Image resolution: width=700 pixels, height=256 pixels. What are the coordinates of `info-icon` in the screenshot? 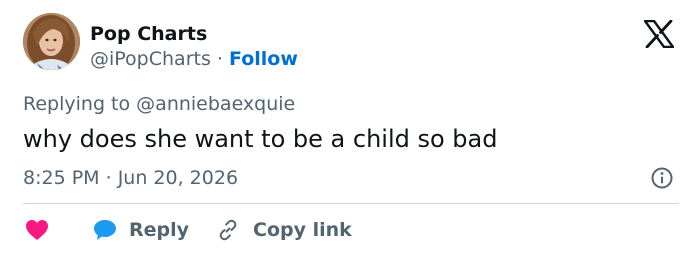 It's located at (662, 178).